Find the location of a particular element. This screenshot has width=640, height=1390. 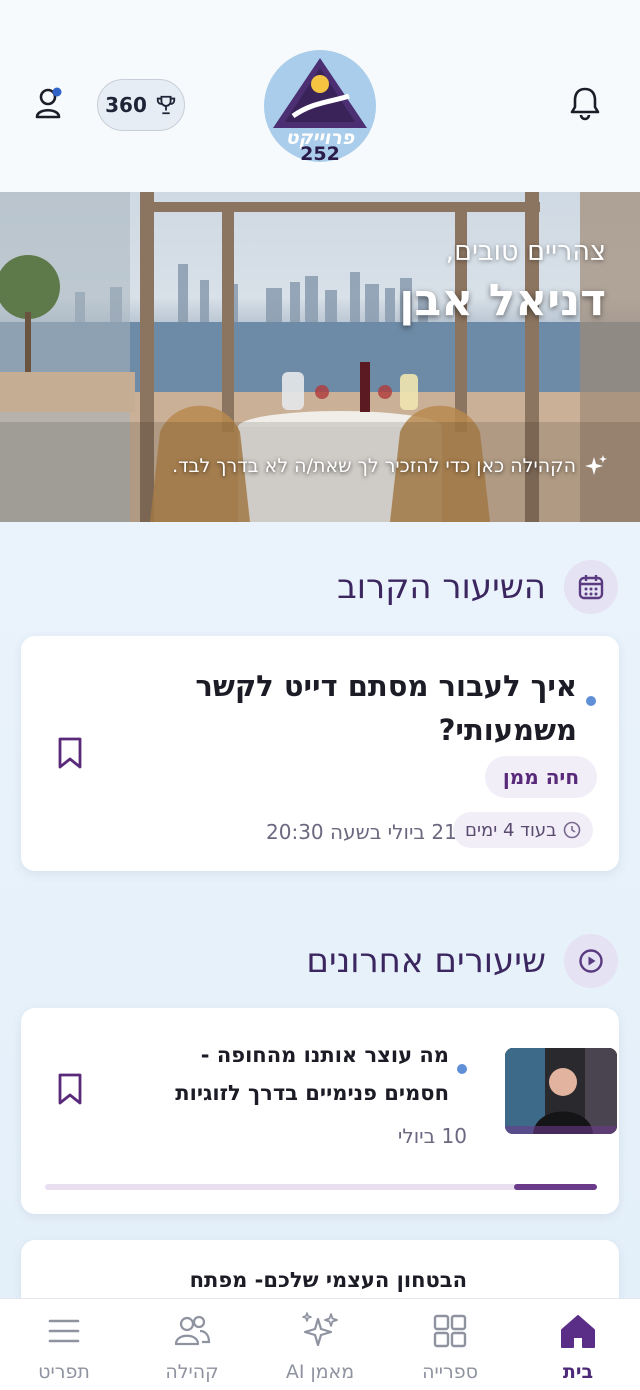

next-lesson-title-text: איך לעבור מסתם דייט לקשר משמעותי? is located at coordinates (386, 708).